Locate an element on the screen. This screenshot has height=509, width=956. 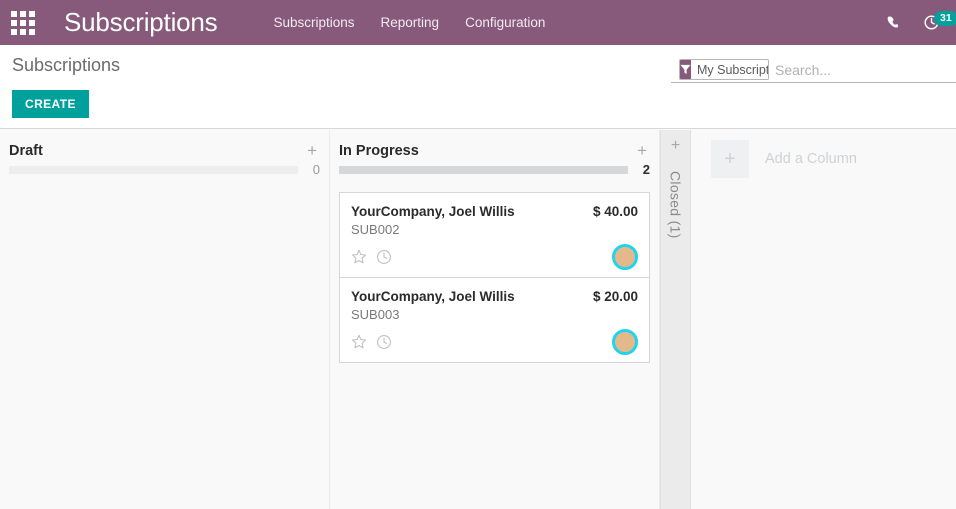
filter-funnel-icon is located at coordinates (685, 69).